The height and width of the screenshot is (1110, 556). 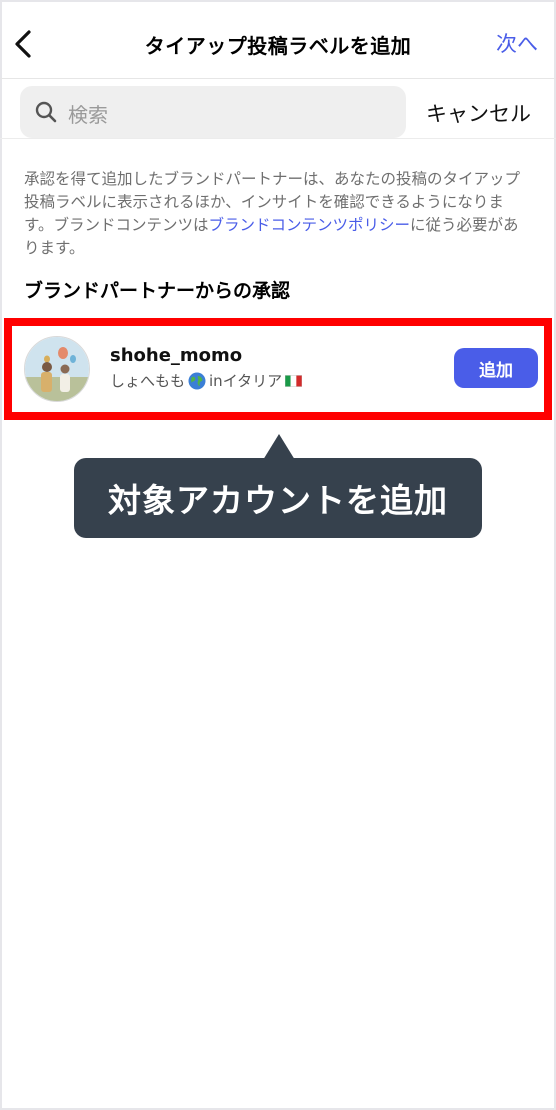 I want to click on search-row: 検索 キャンセル, so click(x=278, y=108).